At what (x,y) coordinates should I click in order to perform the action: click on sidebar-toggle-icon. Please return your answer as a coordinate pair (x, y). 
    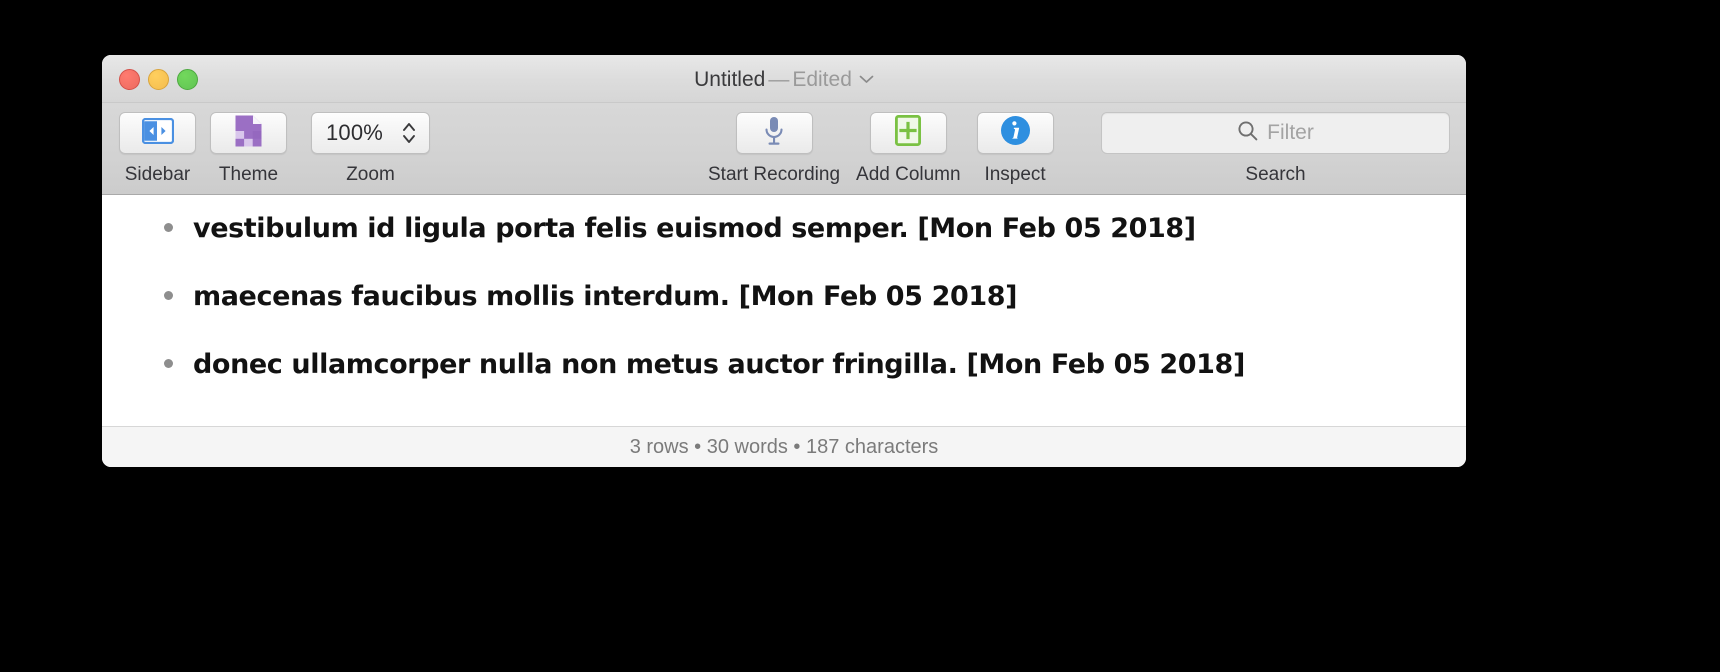
    Looking at the image, I should click on (157, 133).